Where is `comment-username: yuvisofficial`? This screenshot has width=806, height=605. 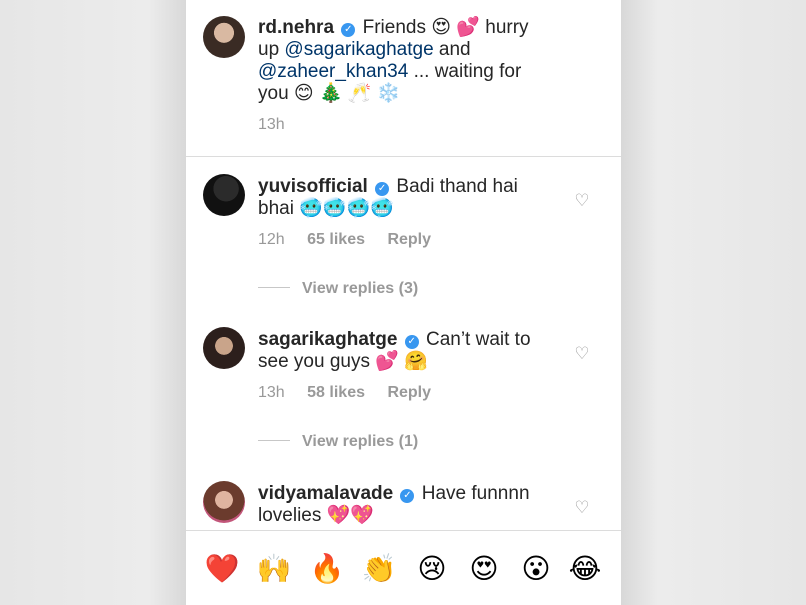 comment-username: yuvisofficial is located at coordinates (313, 186).